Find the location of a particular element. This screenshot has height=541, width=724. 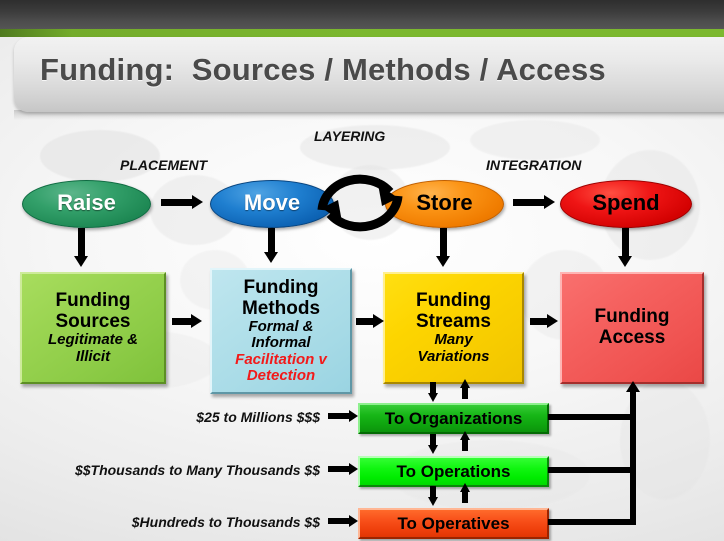

flow-bar-to-operations: To Operations is located at coordinates (453, 471).